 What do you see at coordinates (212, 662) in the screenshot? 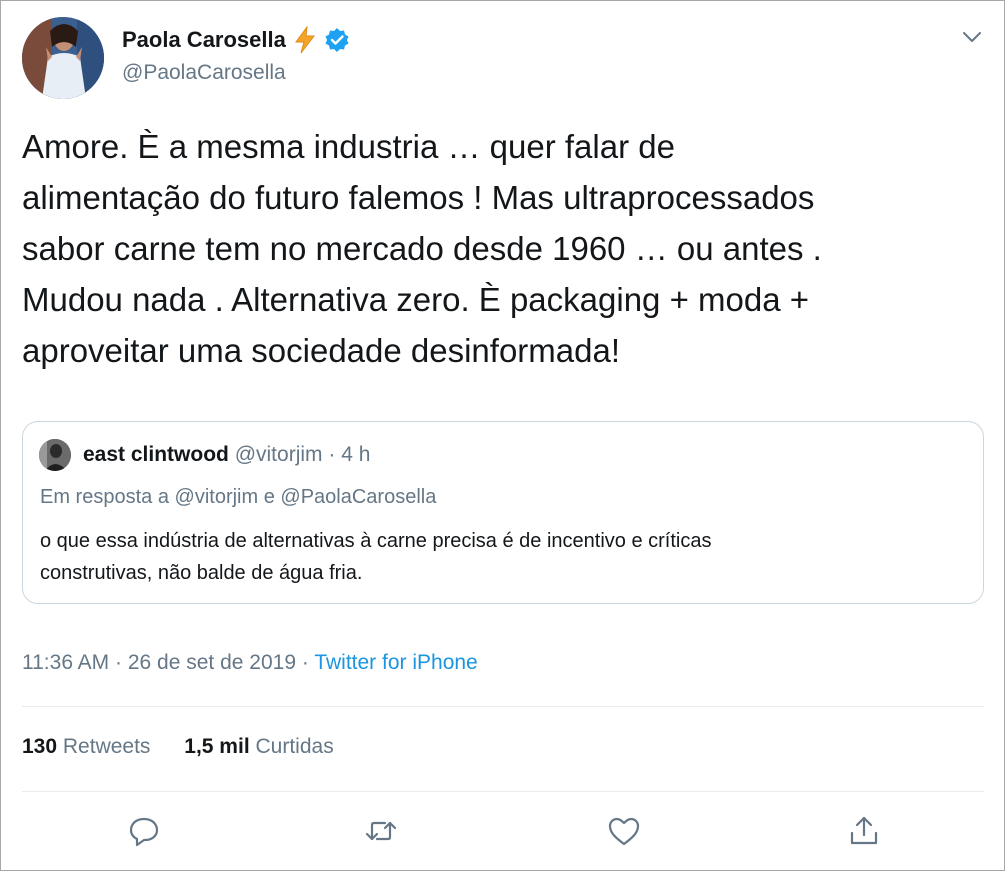
I see `tweet-date: 26 de set de 2019` at bounding box center [212, 662].